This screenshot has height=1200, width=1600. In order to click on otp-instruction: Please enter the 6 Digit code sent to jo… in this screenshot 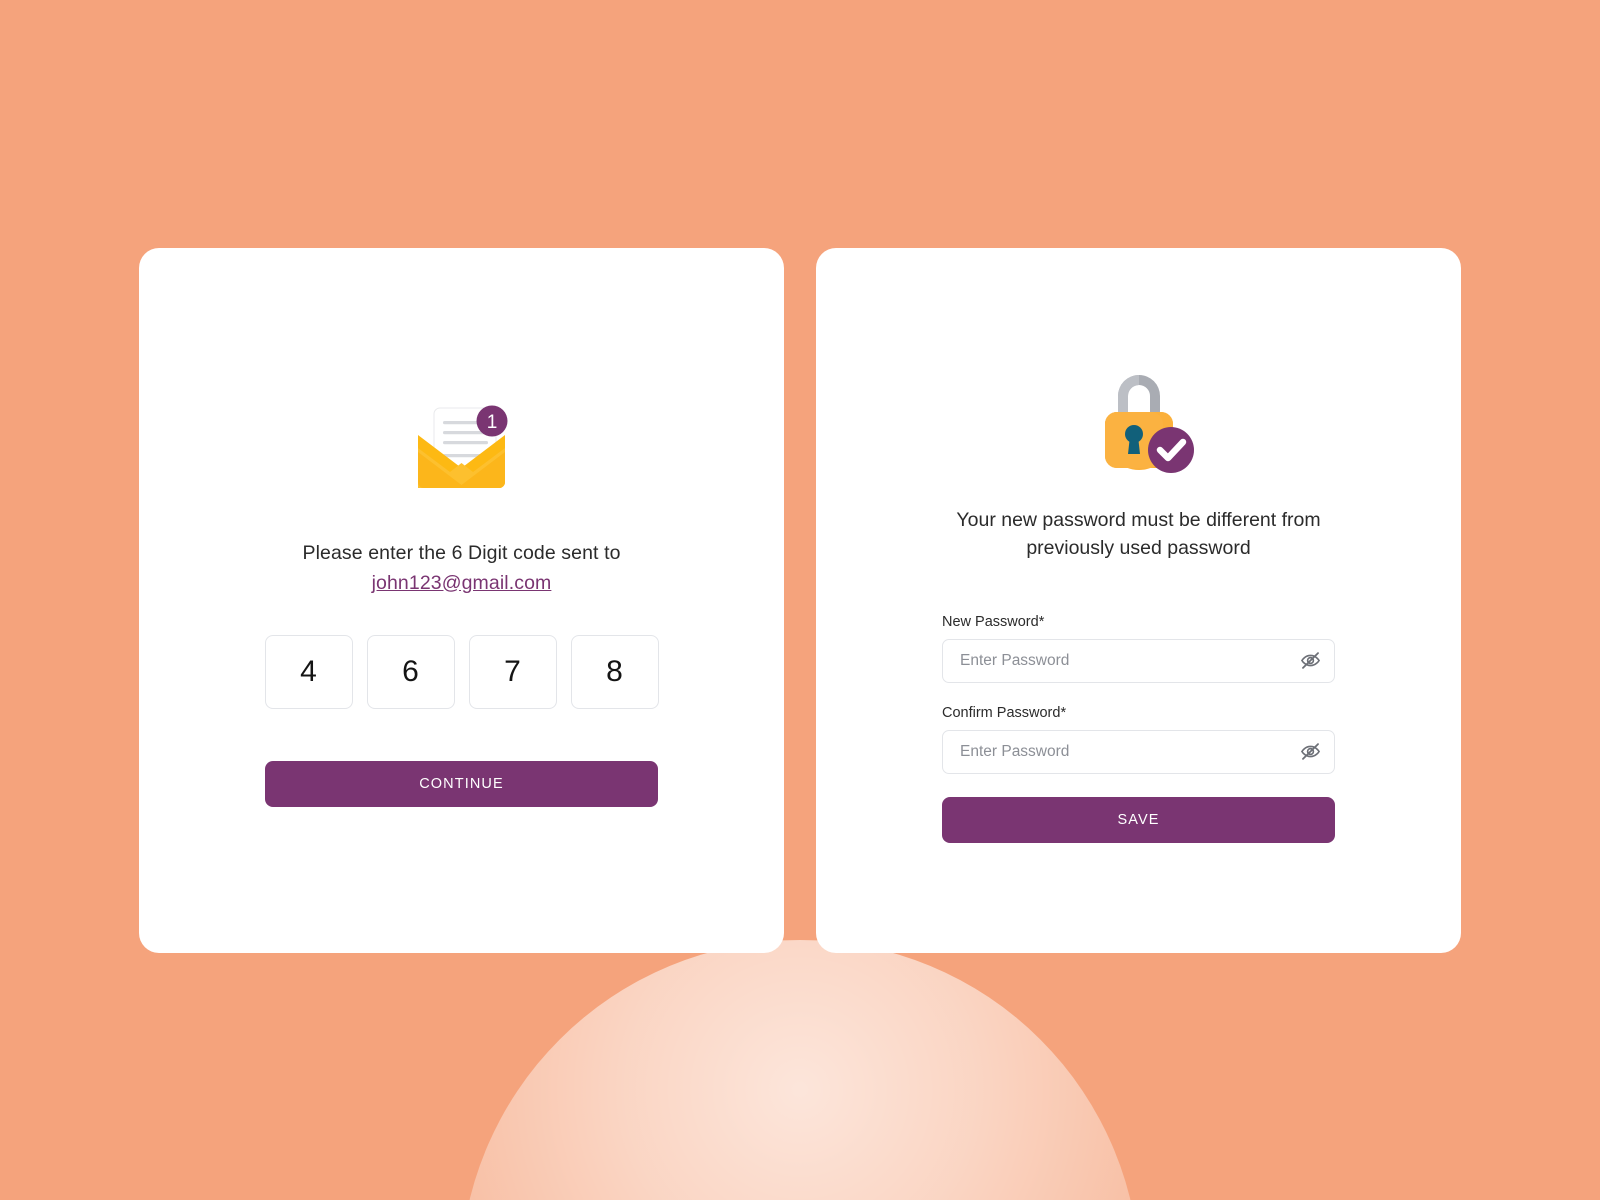, I will do `click(461, 568)`.